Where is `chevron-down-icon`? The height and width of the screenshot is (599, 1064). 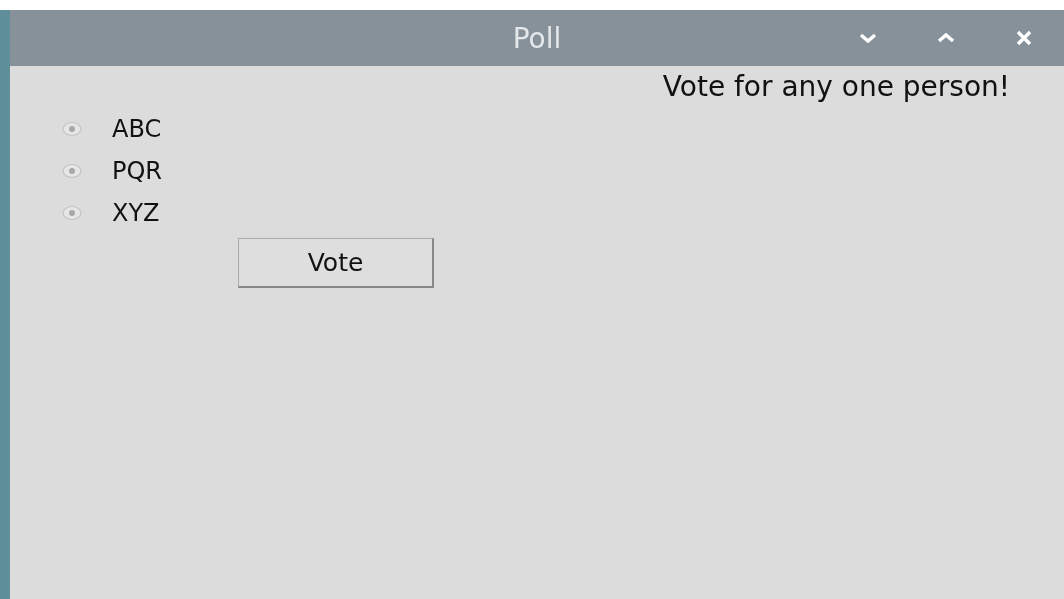
chevron-down-icon is located at coordinates (868, 38).